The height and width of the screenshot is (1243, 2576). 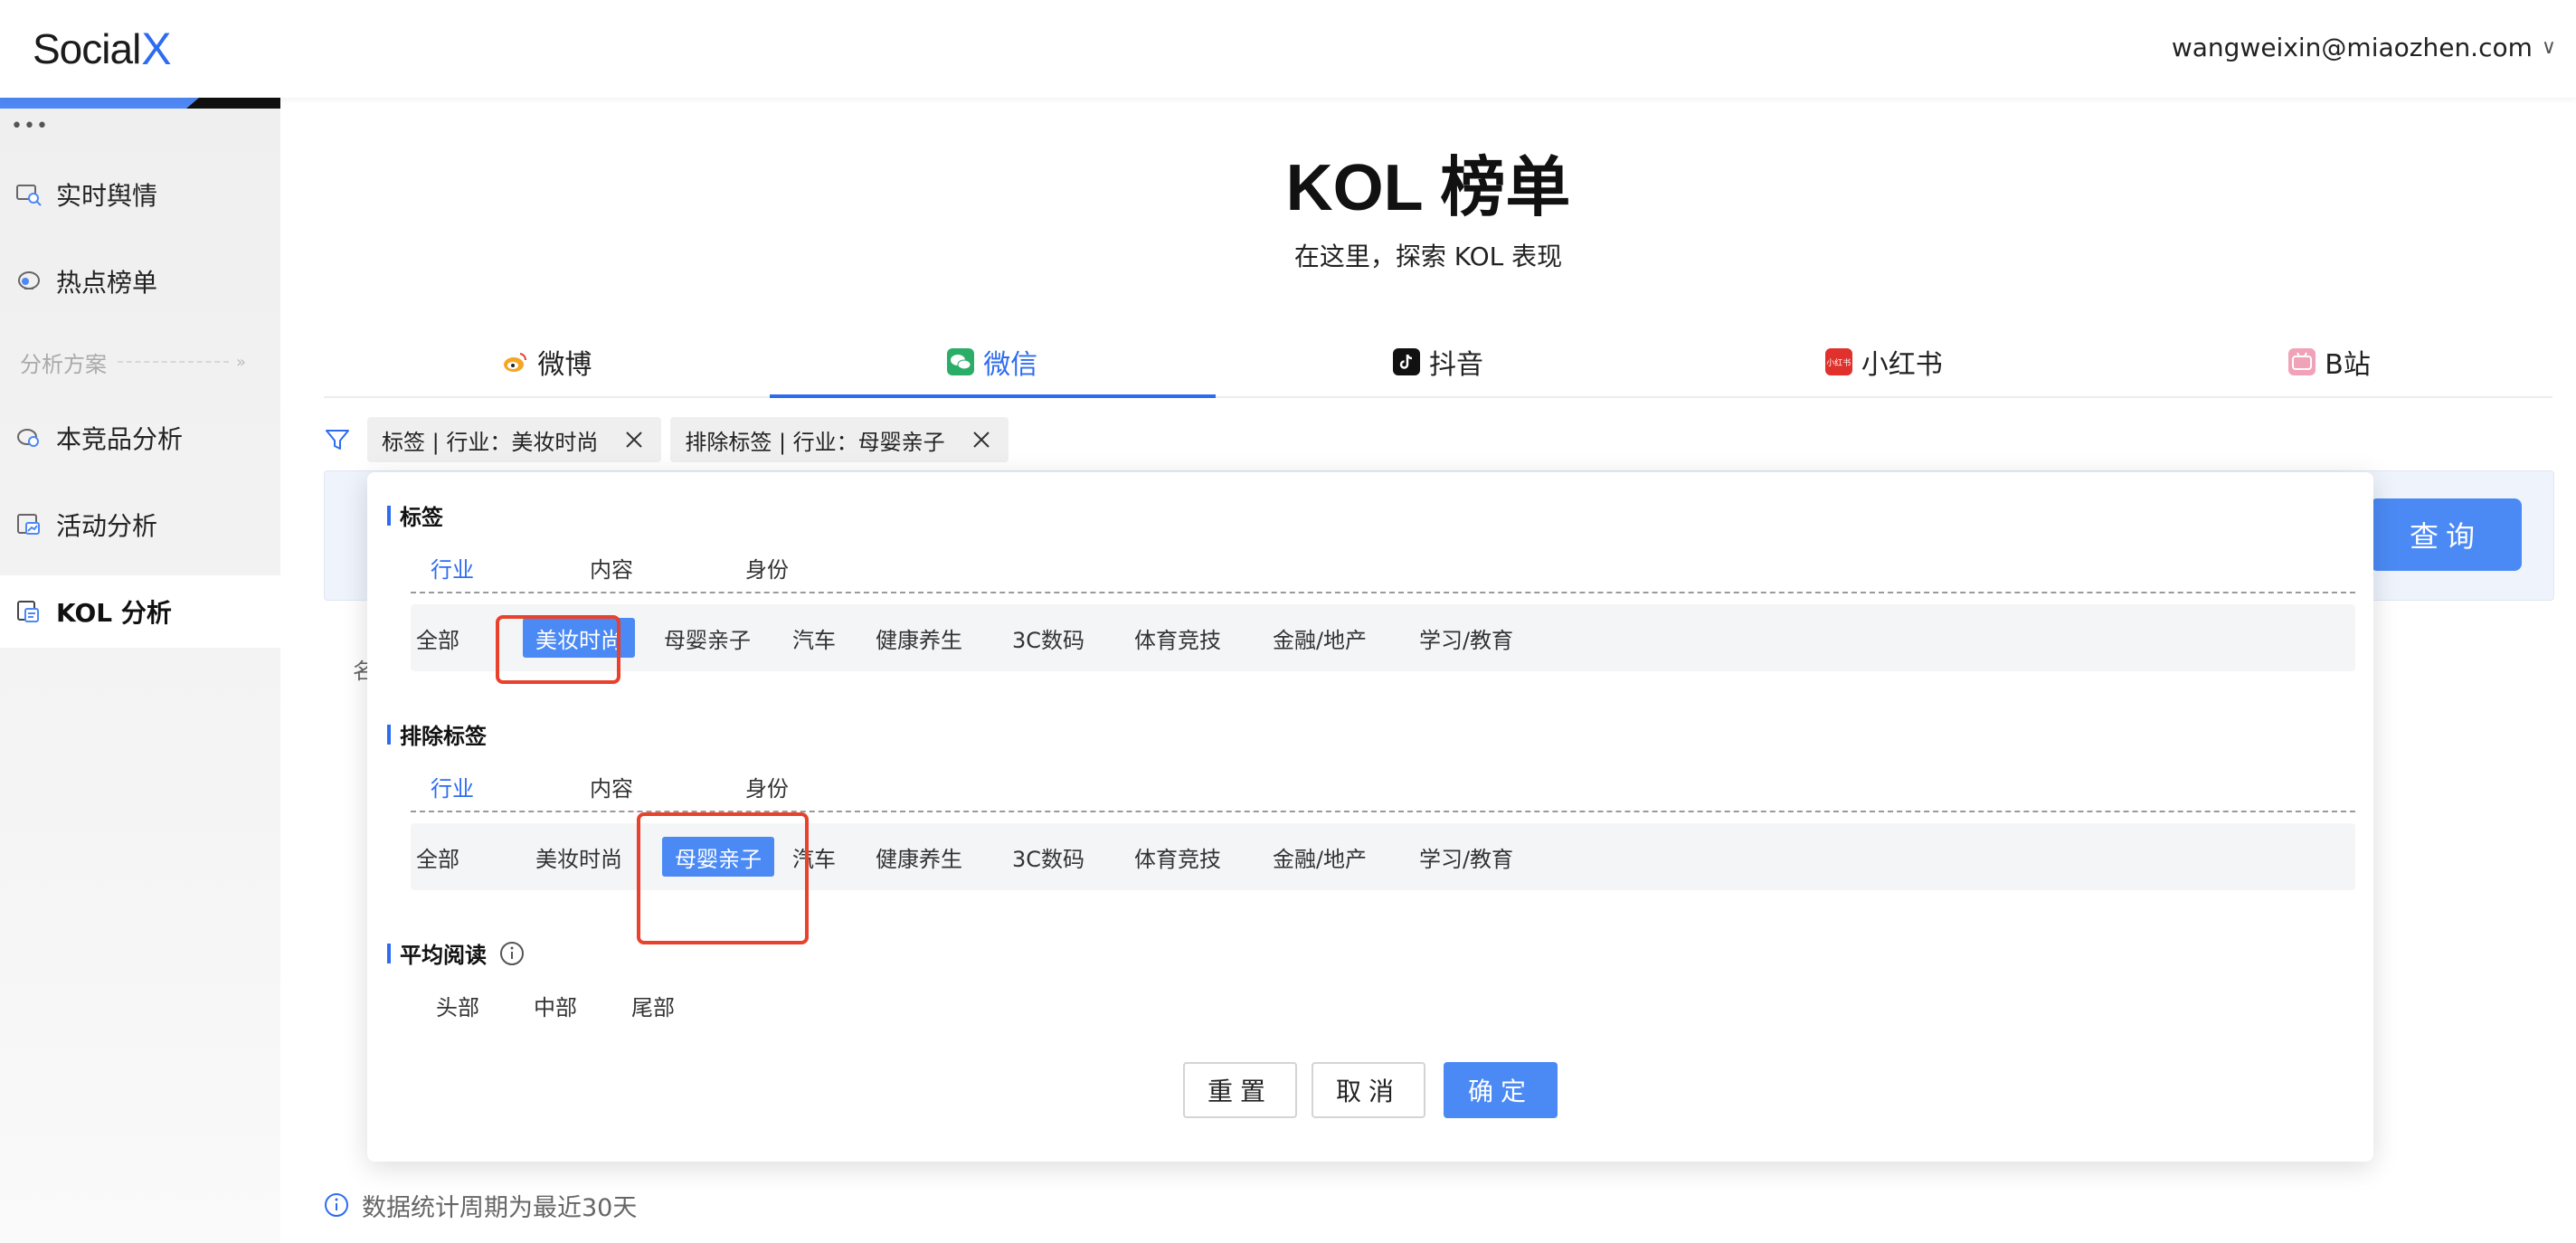 I want to click on sidebar-item-kol-analysis: KOL 分析, so click(x=140, y=611).